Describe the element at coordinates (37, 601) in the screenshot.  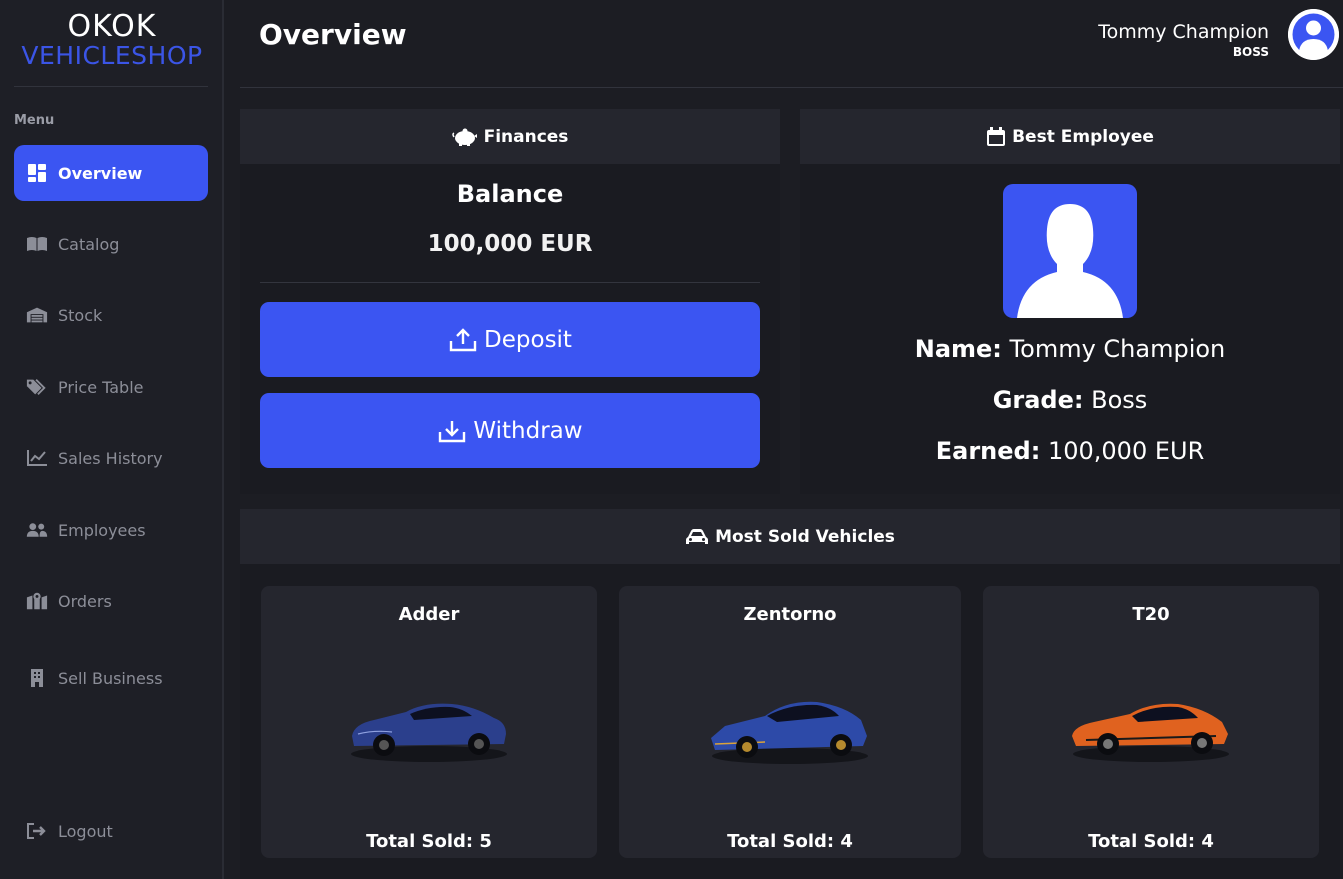
I see `map-icon` at that location.